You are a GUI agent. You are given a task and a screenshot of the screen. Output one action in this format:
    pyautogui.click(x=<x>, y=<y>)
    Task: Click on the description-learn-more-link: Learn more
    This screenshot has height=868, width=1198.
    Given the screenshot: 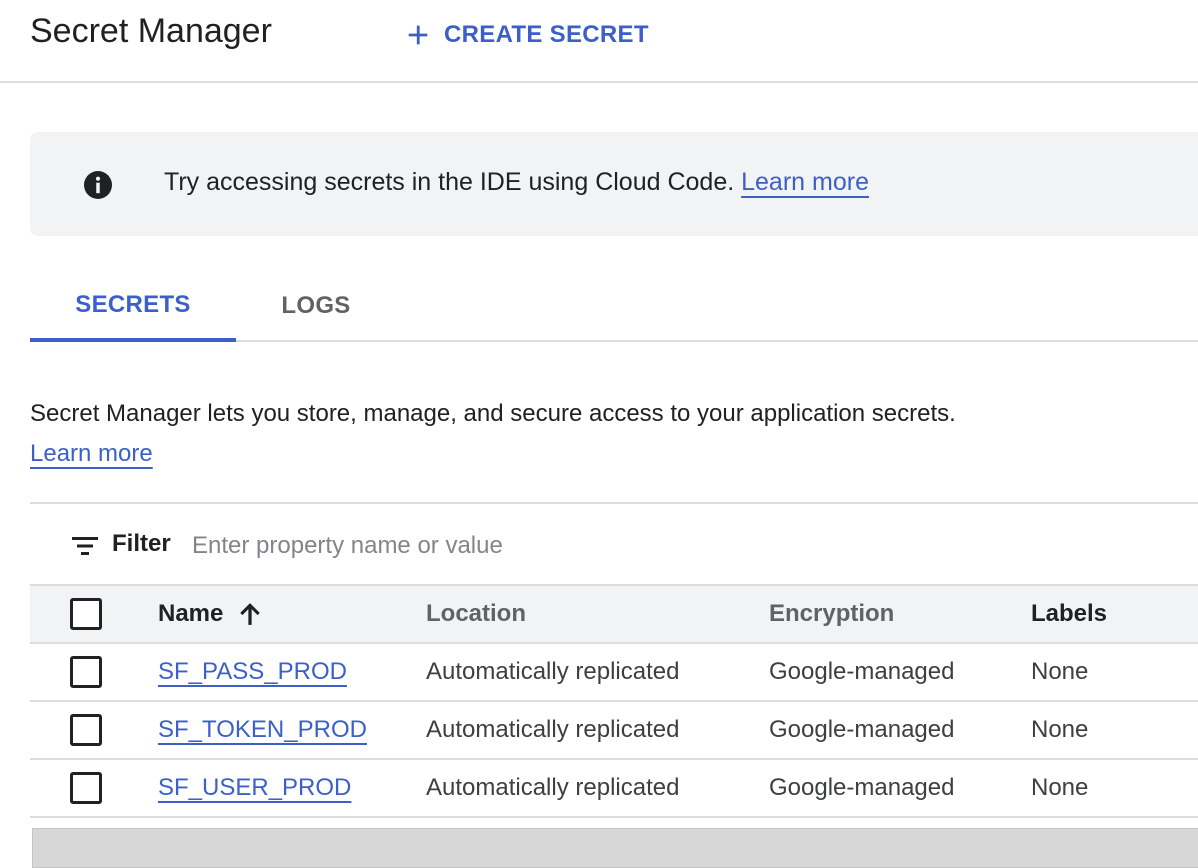 What is the action you would take?
    pyautogui.click(x=91, y=453)
    